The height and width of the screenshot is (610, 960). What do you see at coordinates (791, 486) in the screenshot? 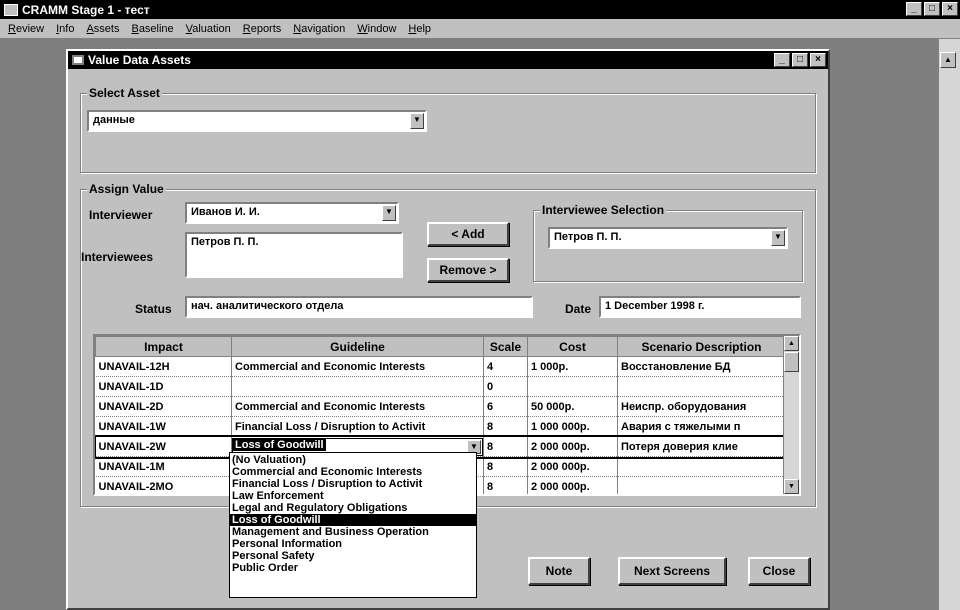
I see `scroll-down-icon: ▼` at bounding box center [791, 486].